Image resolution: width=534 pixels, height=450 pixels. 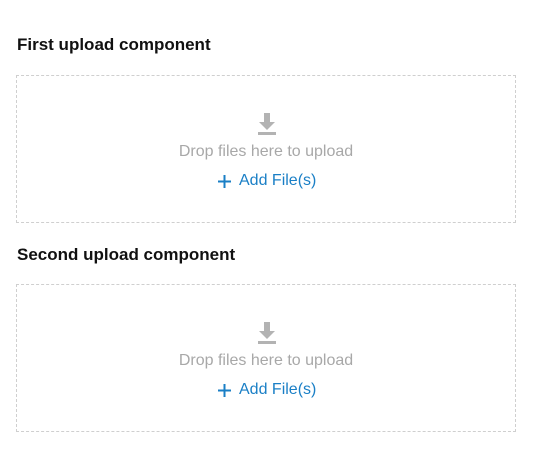 I want to click on section-title-second: Second upload component, so click(x=126, y=254).